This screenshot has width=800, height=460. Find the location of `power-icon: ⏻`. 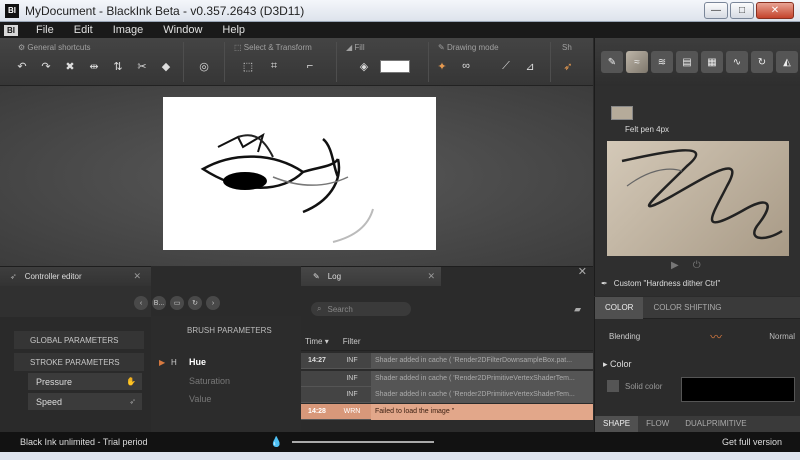

power-icon: ⏻ is located at coordinates (697, 265).